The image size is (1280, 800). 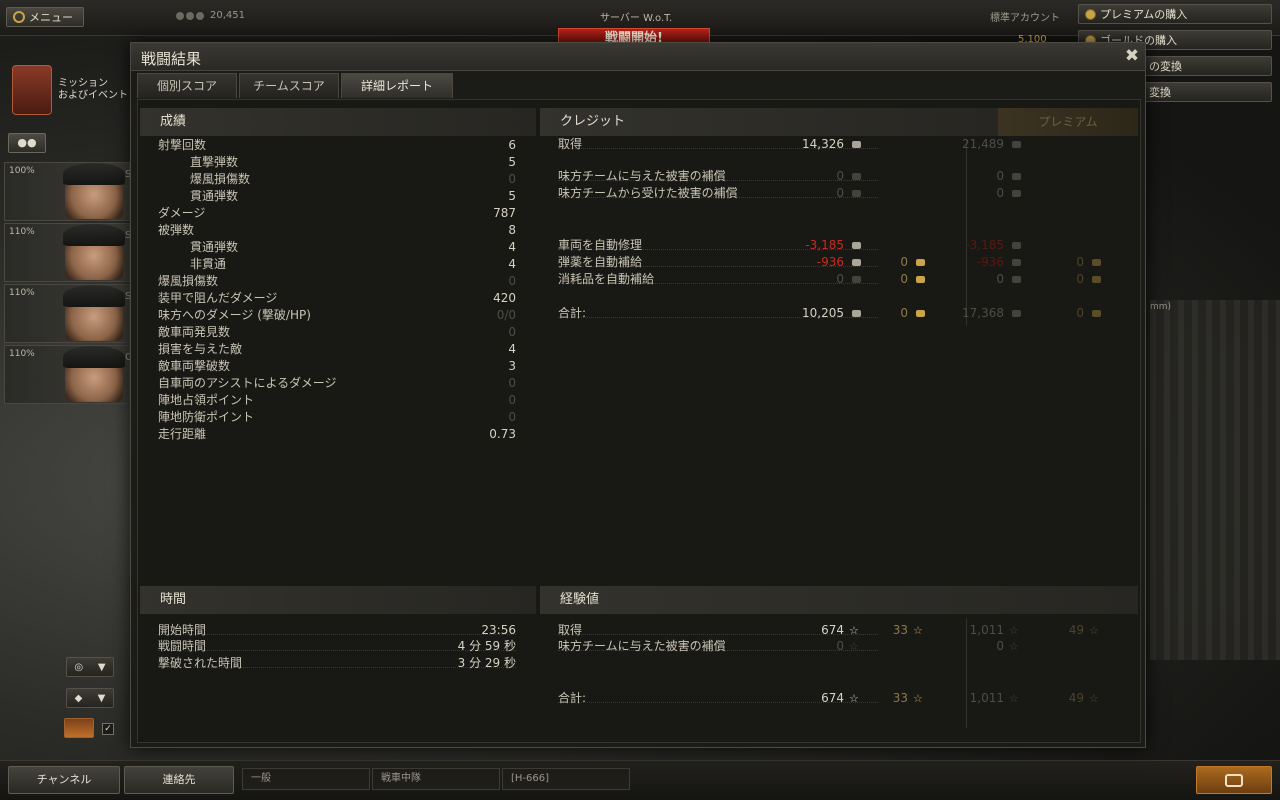 What do you see at coordinates (843, 630) in the screenshot?
I see `xp-row: 取得 674 ☆ 33 ☆ 1,011 ☆ 49 ☆` at bounding box center [843, 630].